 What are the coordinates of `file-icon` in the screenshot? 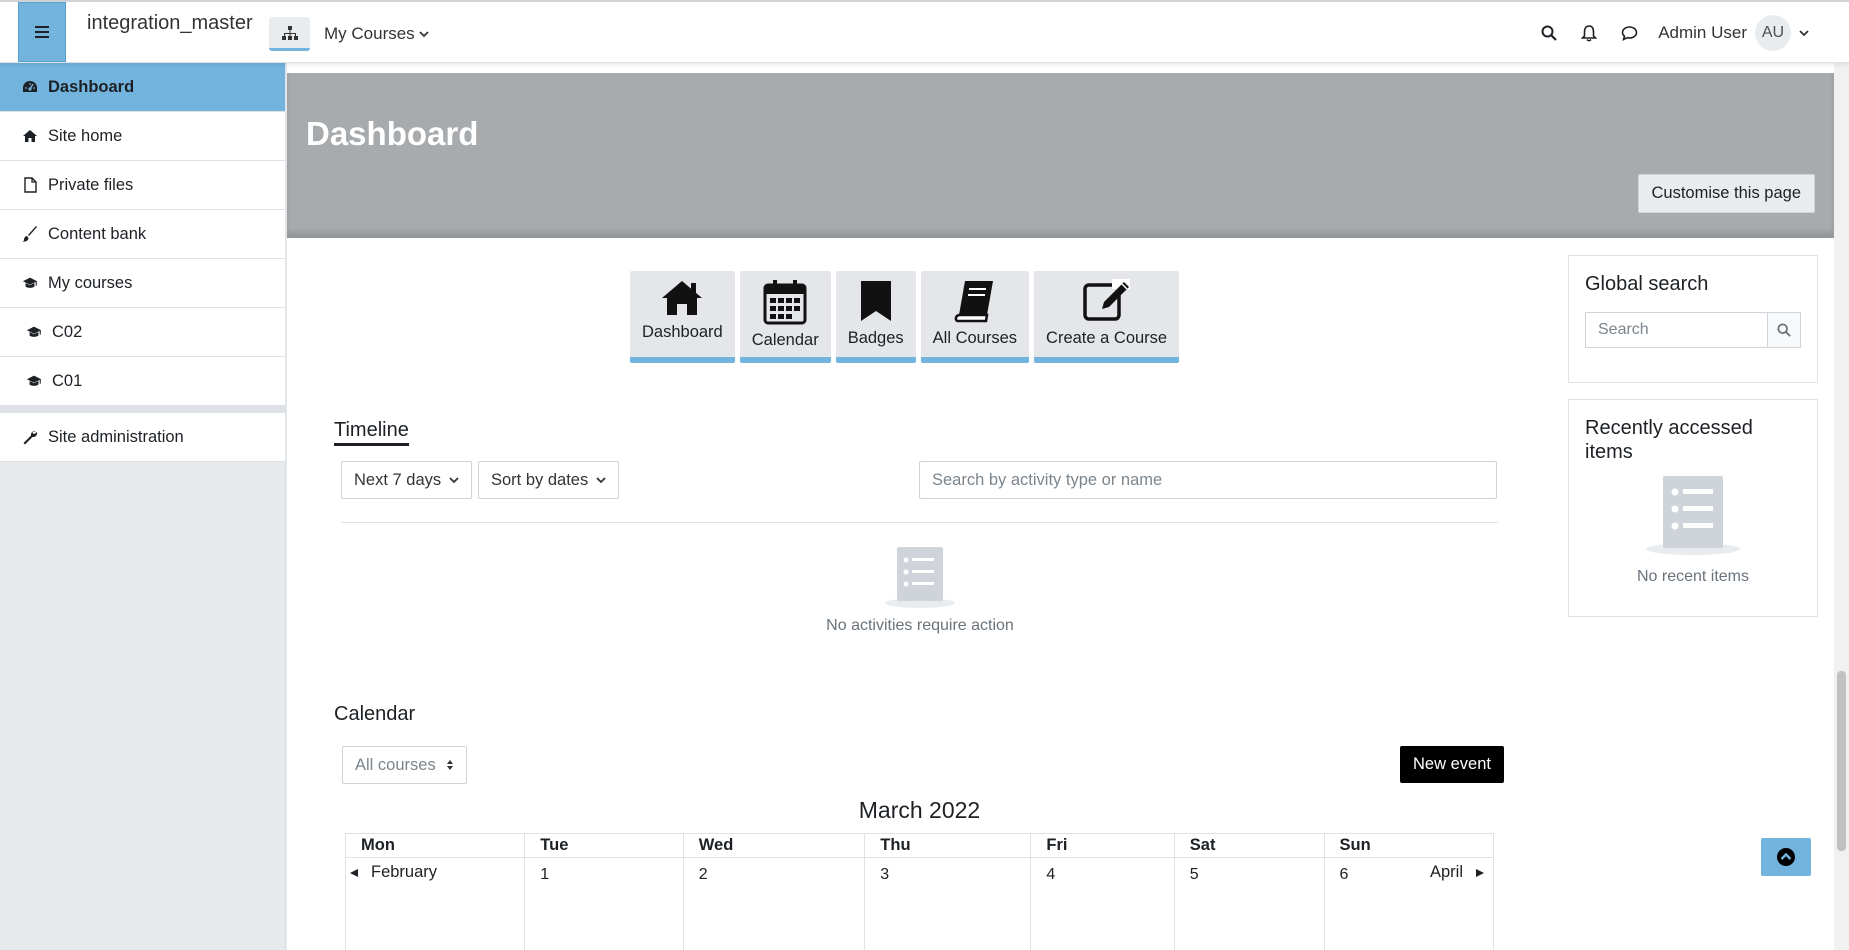 It's located at (30, 185).